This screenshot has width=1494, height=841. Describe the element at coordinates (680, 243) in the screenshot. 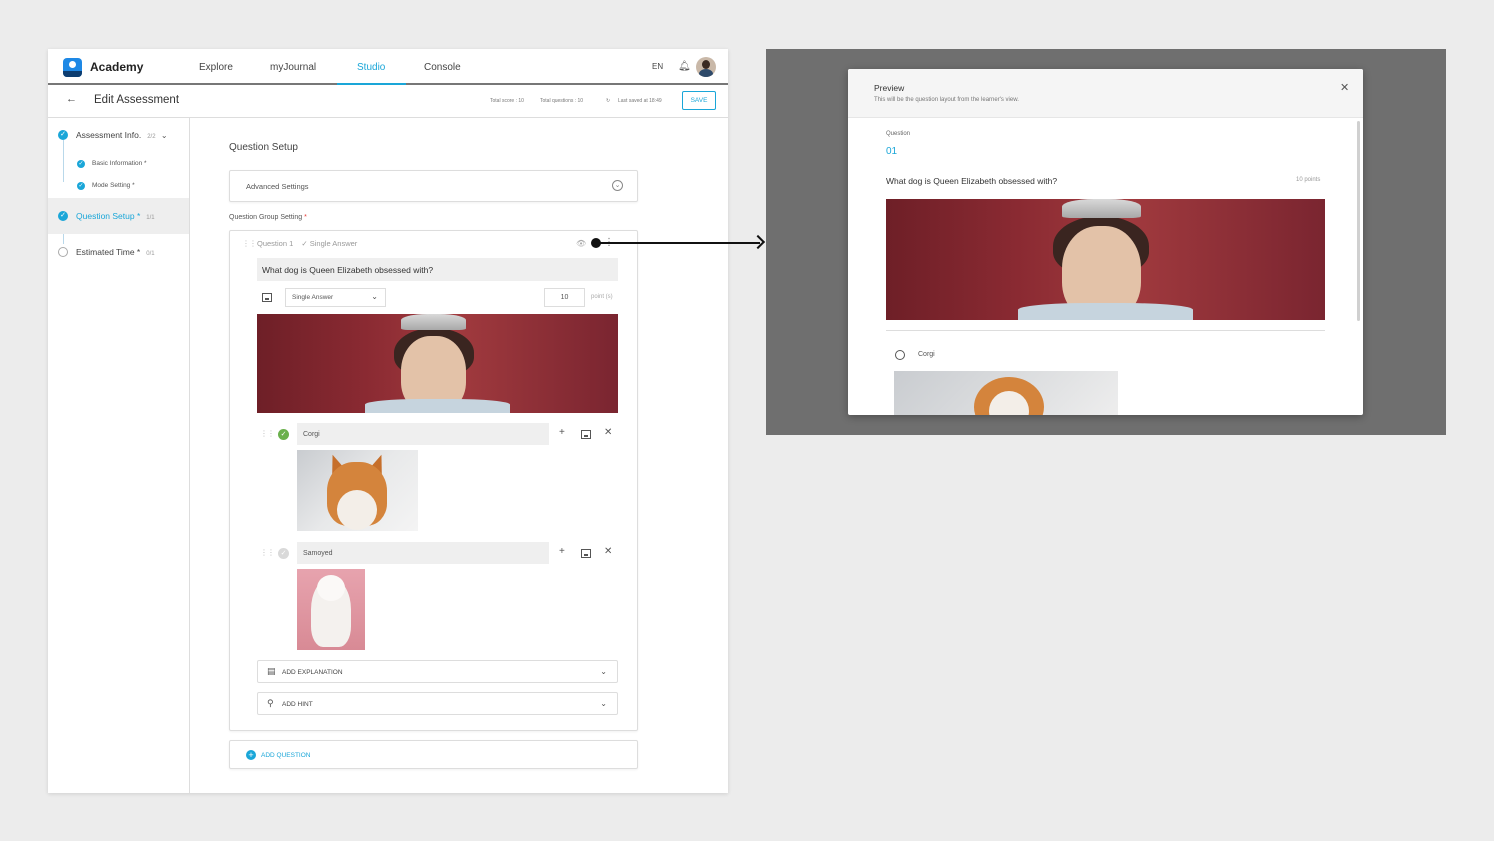

I see `connector-line` at that location.